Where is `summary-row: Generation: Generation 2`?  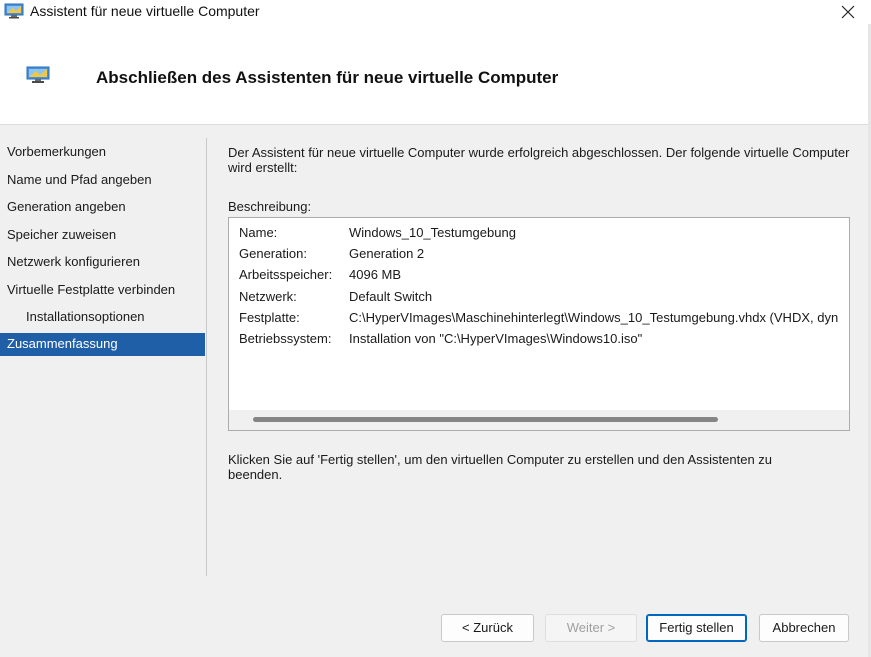
summary-row: Generation: Generation 2 is located at coordinates (538, 253).